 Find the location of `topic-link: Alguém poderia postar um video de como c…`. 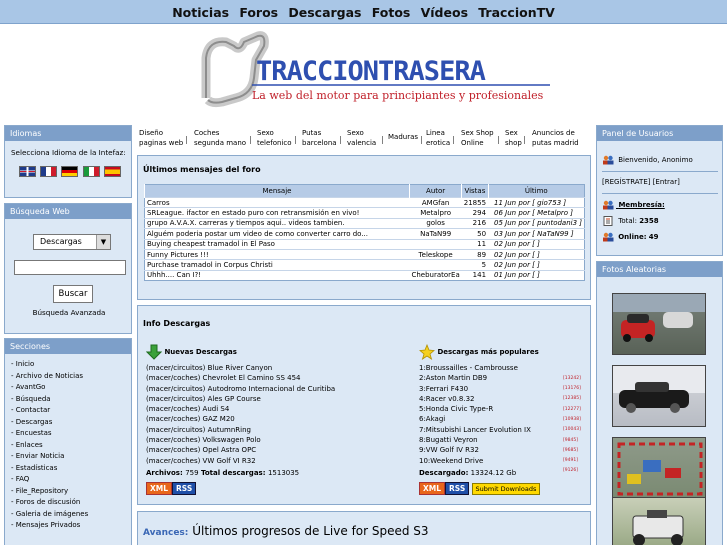

topic-link: Alguém poderia postar um video de como c… is located at coordinates (277, 234).